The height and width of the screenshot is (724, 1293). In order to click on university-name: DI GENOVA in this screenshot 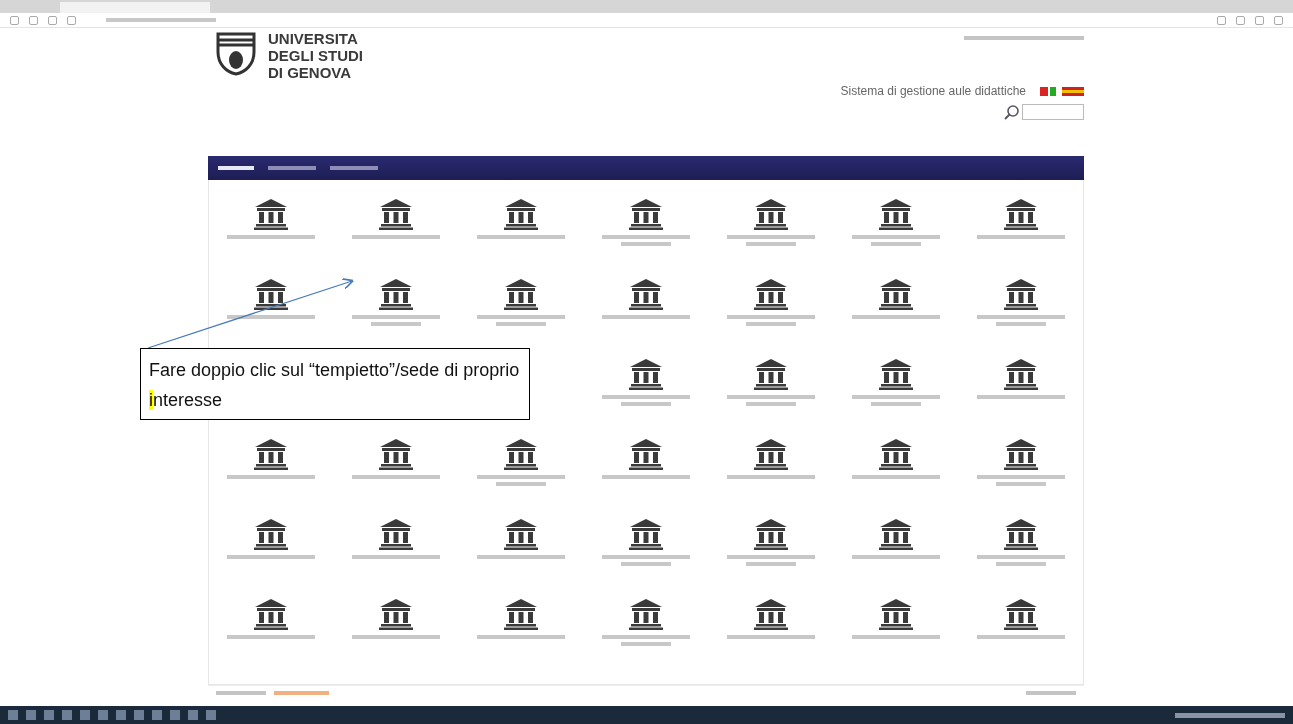, I will do `click(310, 72)`.